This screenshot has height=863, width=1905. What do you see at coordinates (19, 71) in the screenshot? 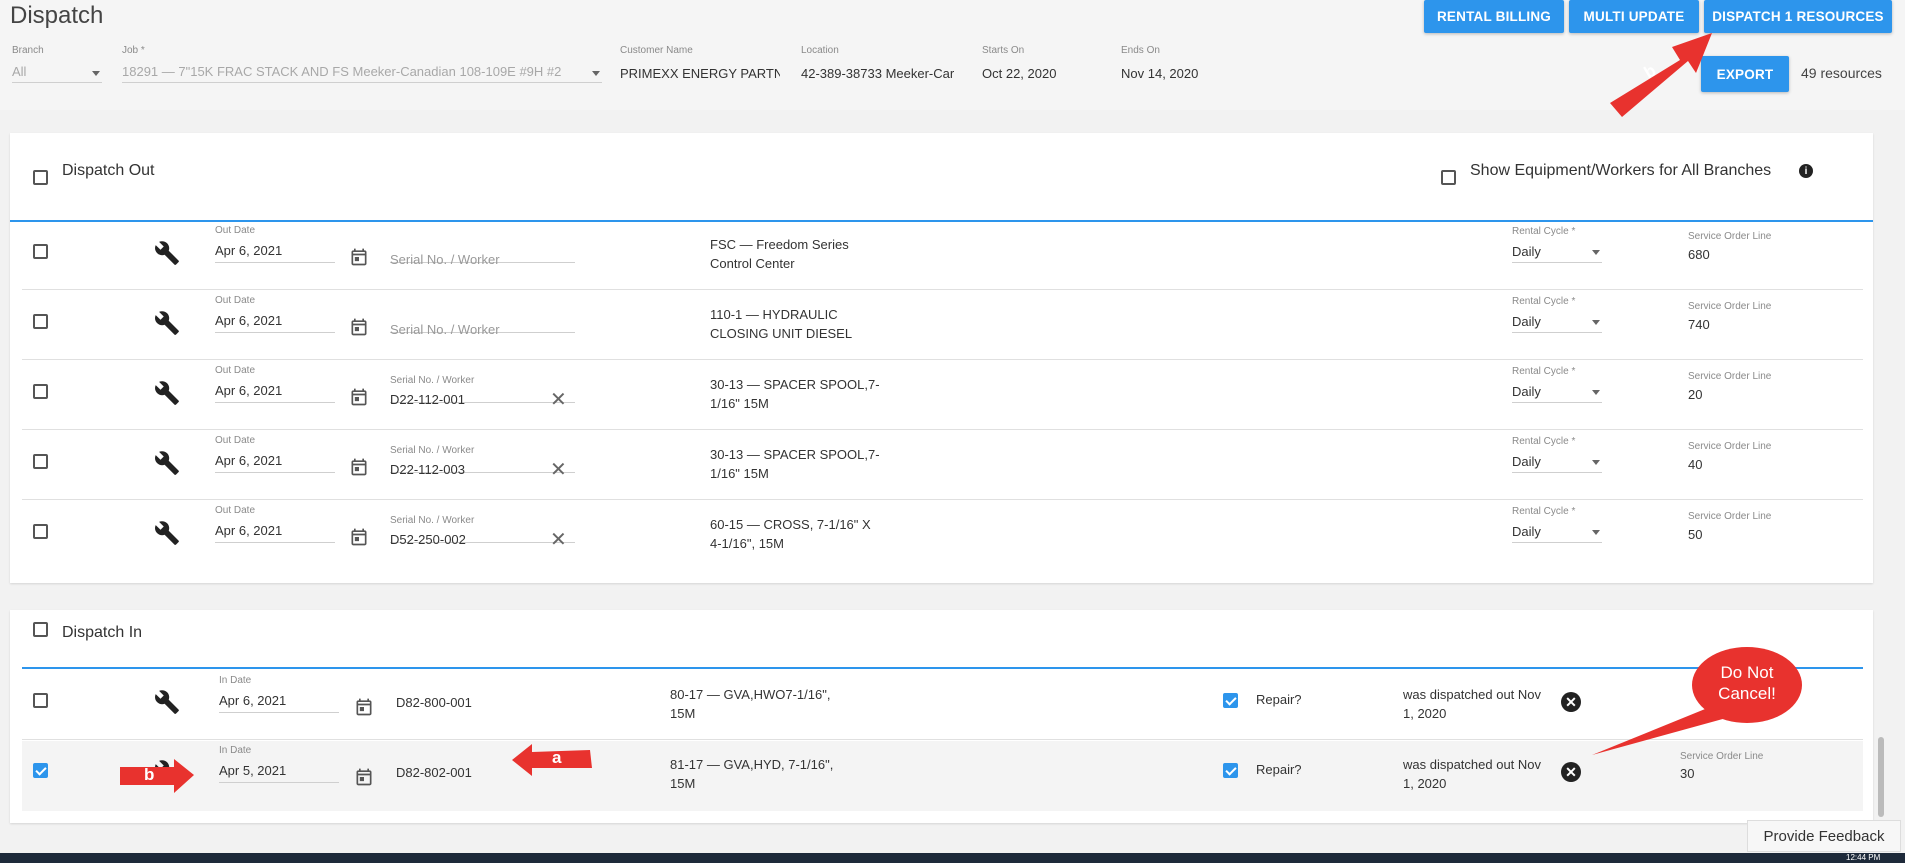
I see `branch-value: All` at bounding box center [19, 71].